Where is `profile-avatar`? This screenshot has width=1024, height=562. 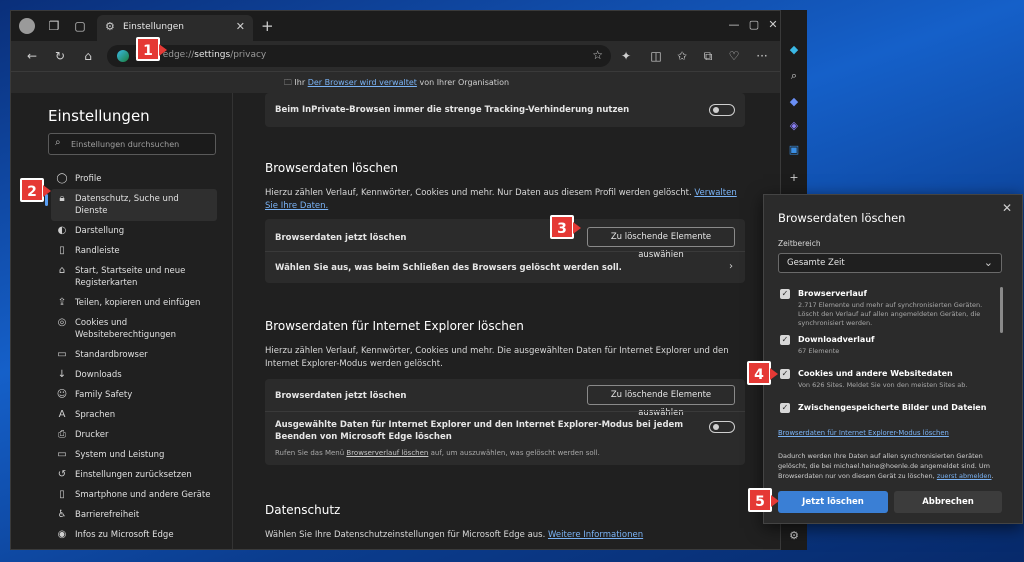
profile-avatar is located at coordinates (27, 26).